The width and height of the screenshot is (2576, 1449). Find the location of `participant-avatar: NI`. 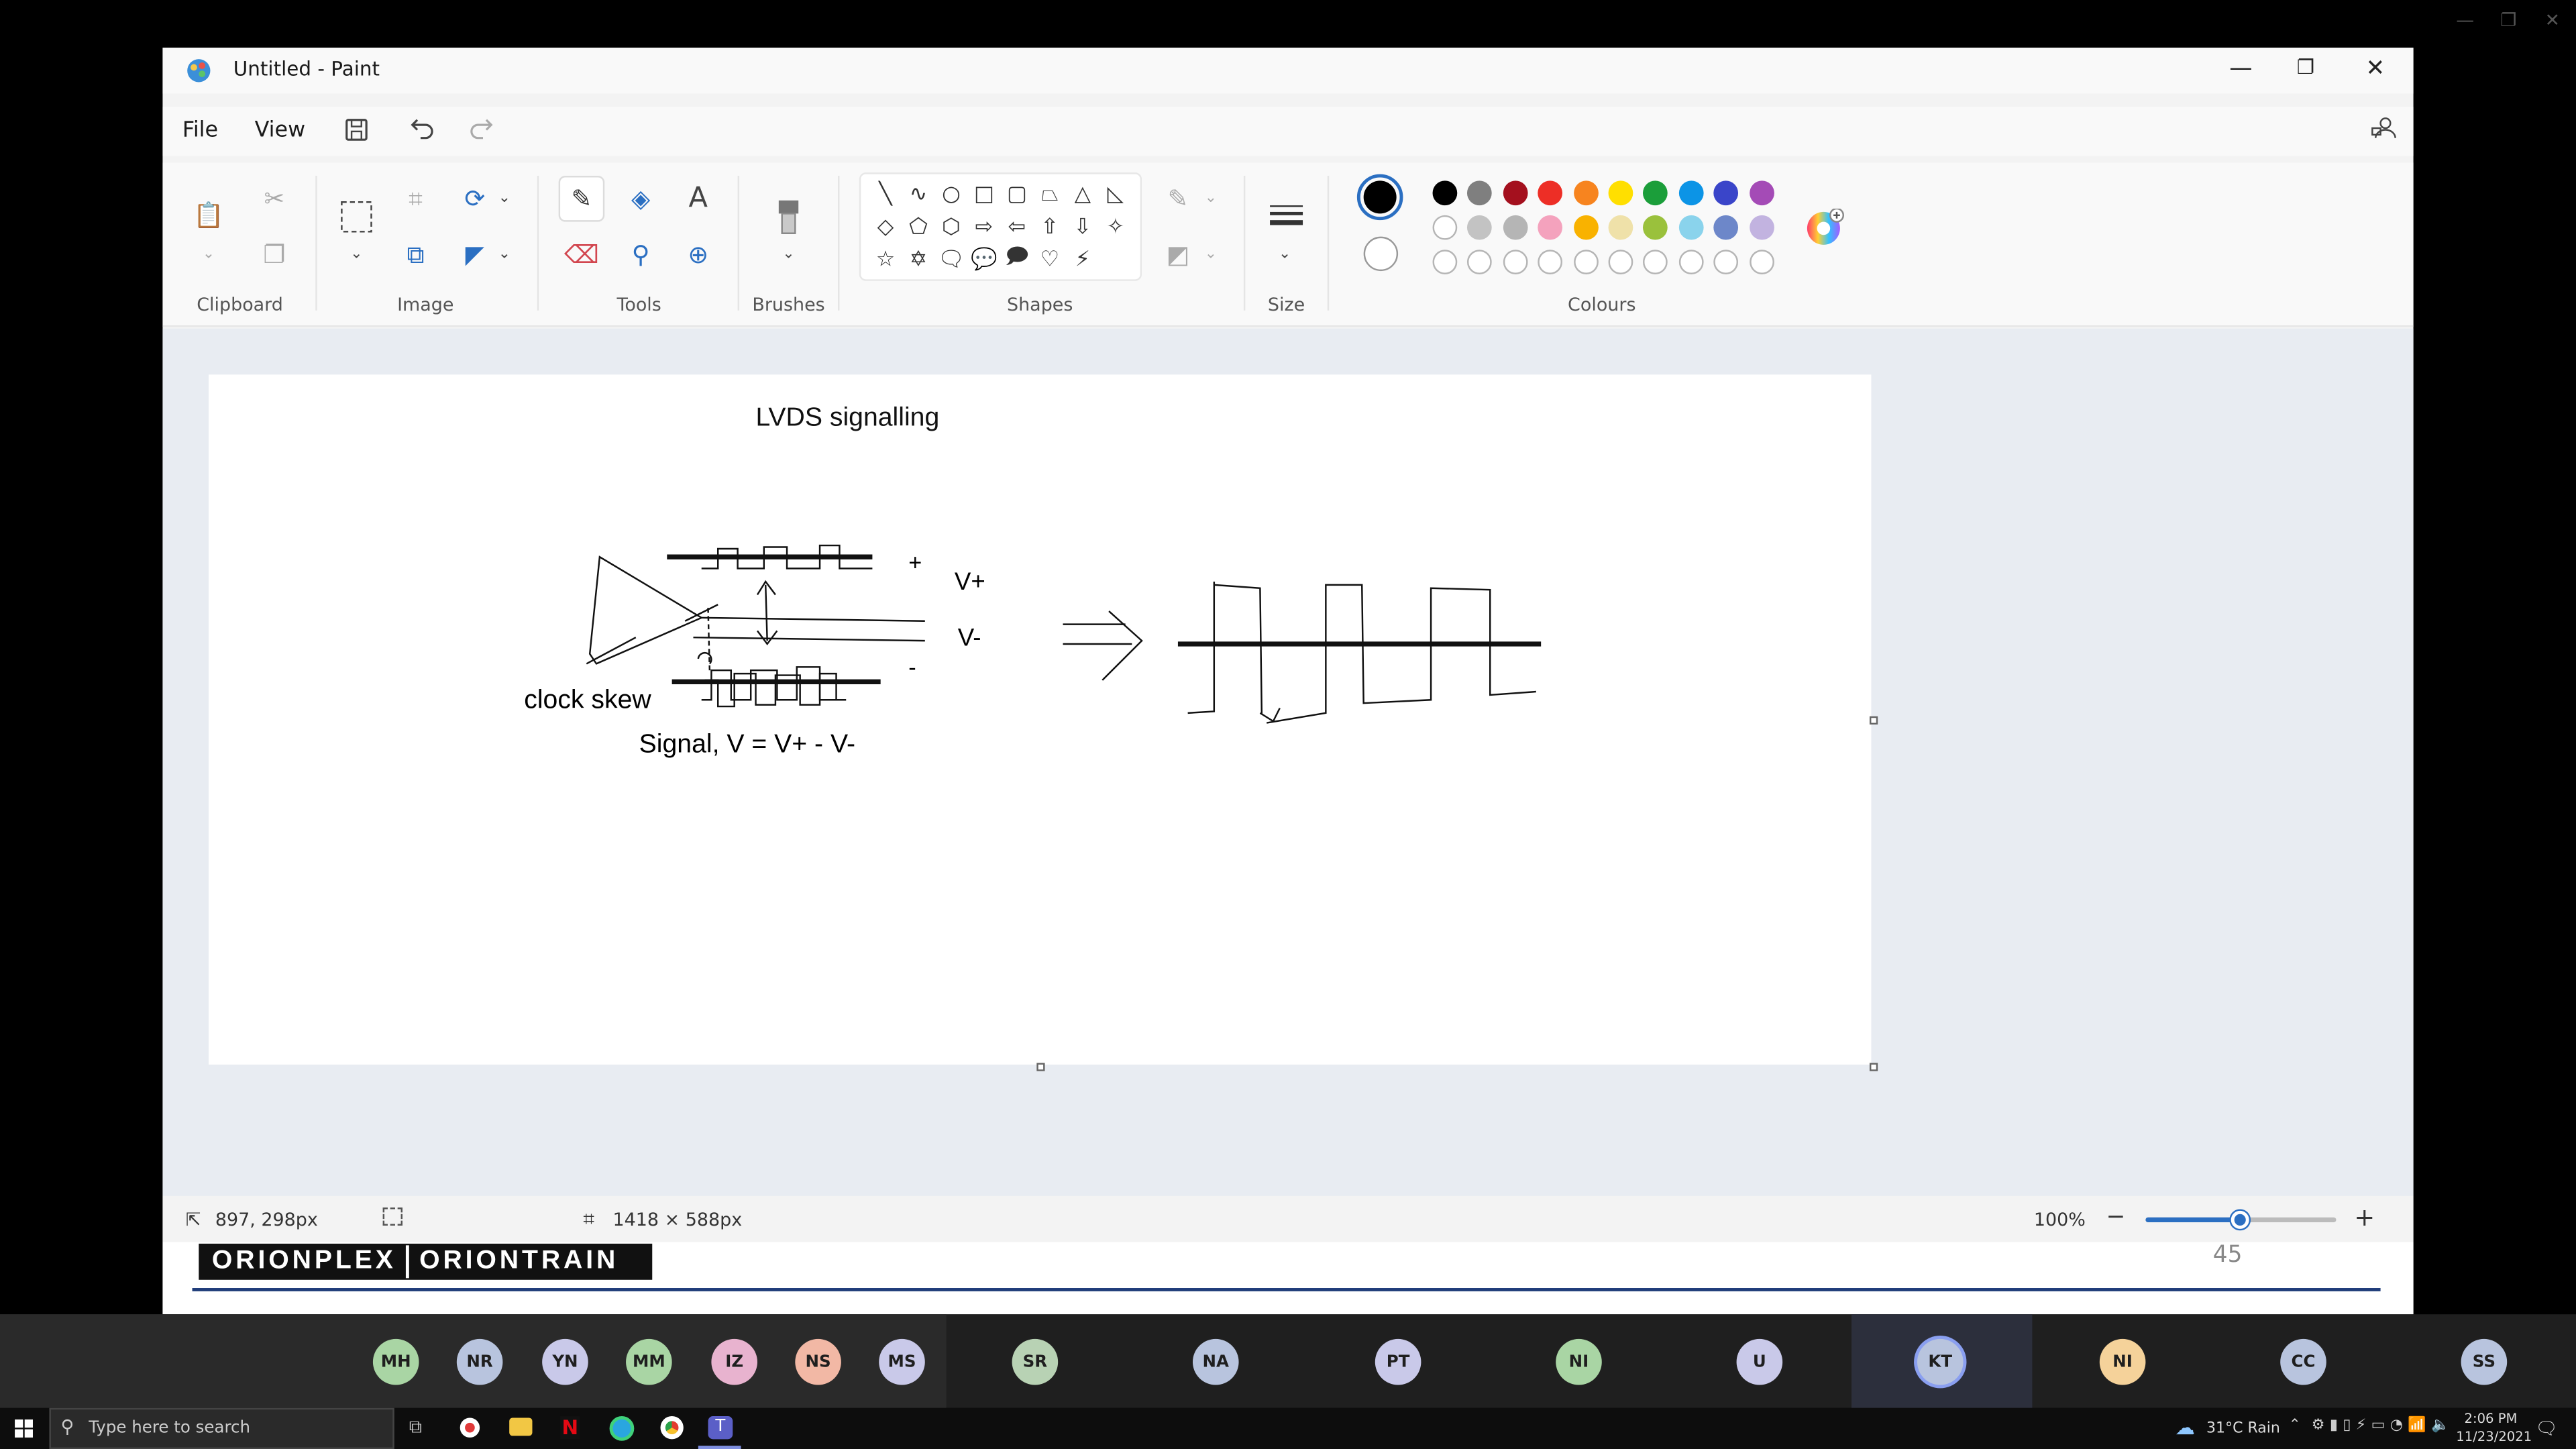

participant-avatar: NI is located at coordinates (1579, 1361).